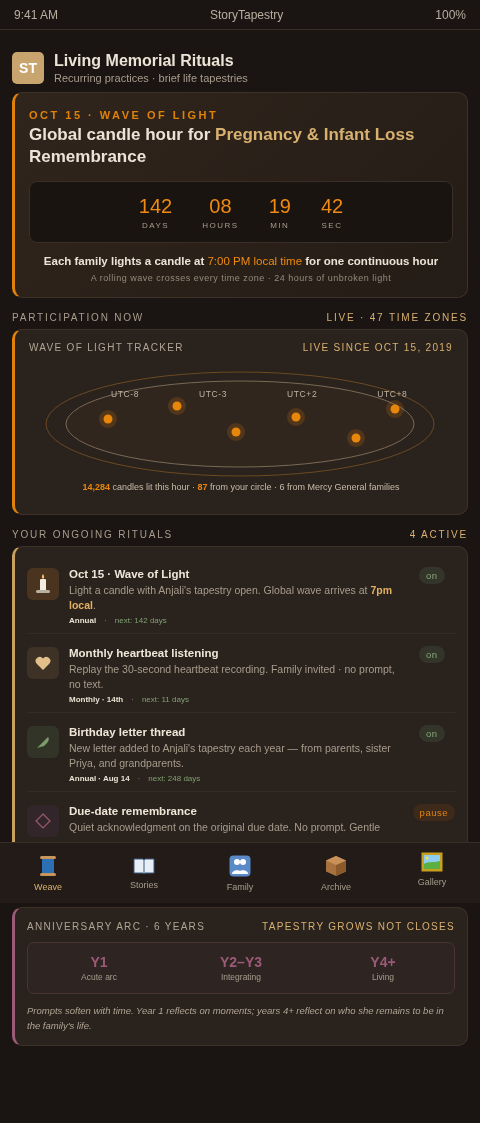 This screenshot has width=480, height=1123. Describe the element at coordinates (124, 115) in the screenshot. I see `event-date: OCT 15 · WAVE OF LIGHT` at that location.